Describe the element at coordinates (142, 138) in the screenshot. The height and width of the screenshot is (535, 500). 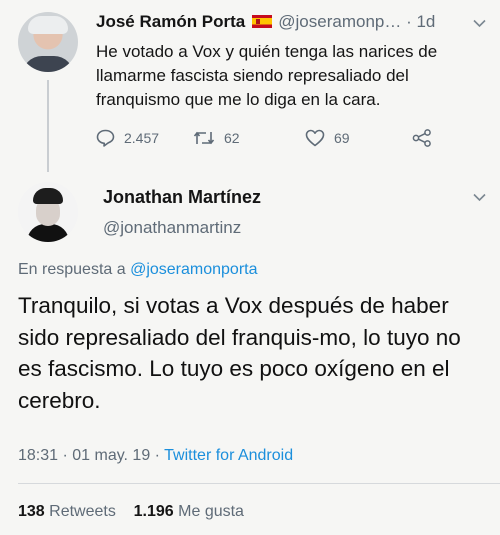
I see `reply-count: 2.457` at that location.